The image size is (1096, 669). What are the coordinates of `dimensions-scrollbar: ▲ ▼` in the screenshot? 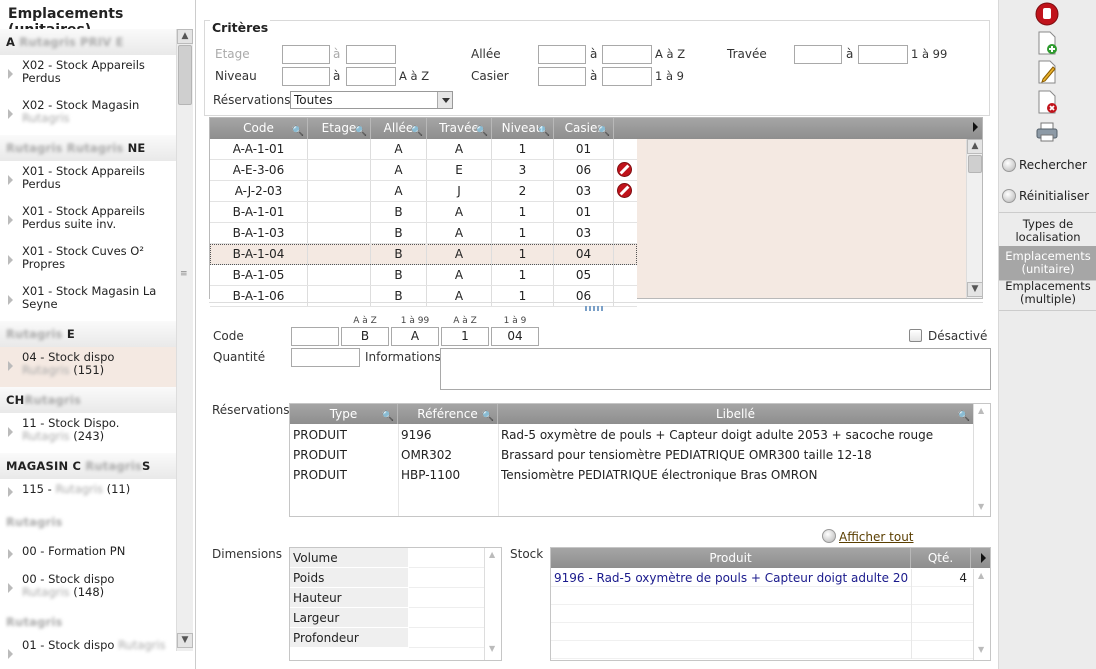 It's located at (492, 604).